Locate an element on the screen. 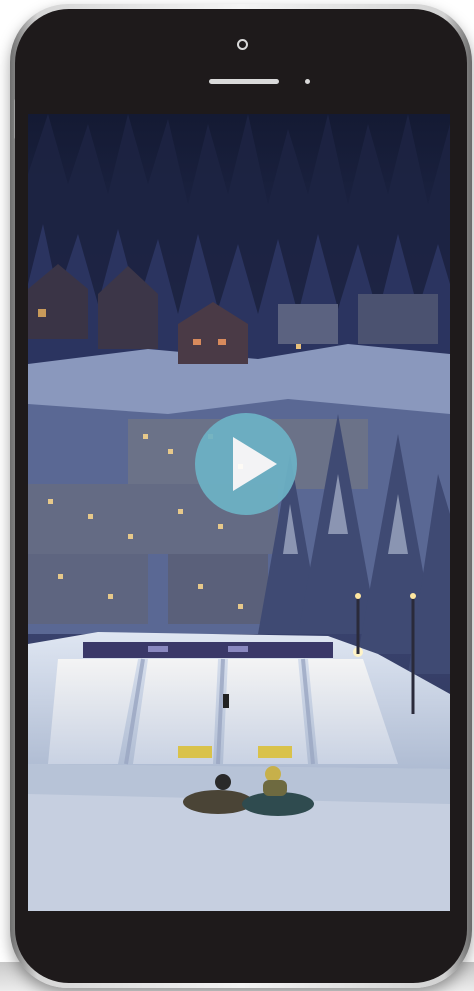 This screenshot has height=991, width=474. play-button is located at coordinates (246, 464).